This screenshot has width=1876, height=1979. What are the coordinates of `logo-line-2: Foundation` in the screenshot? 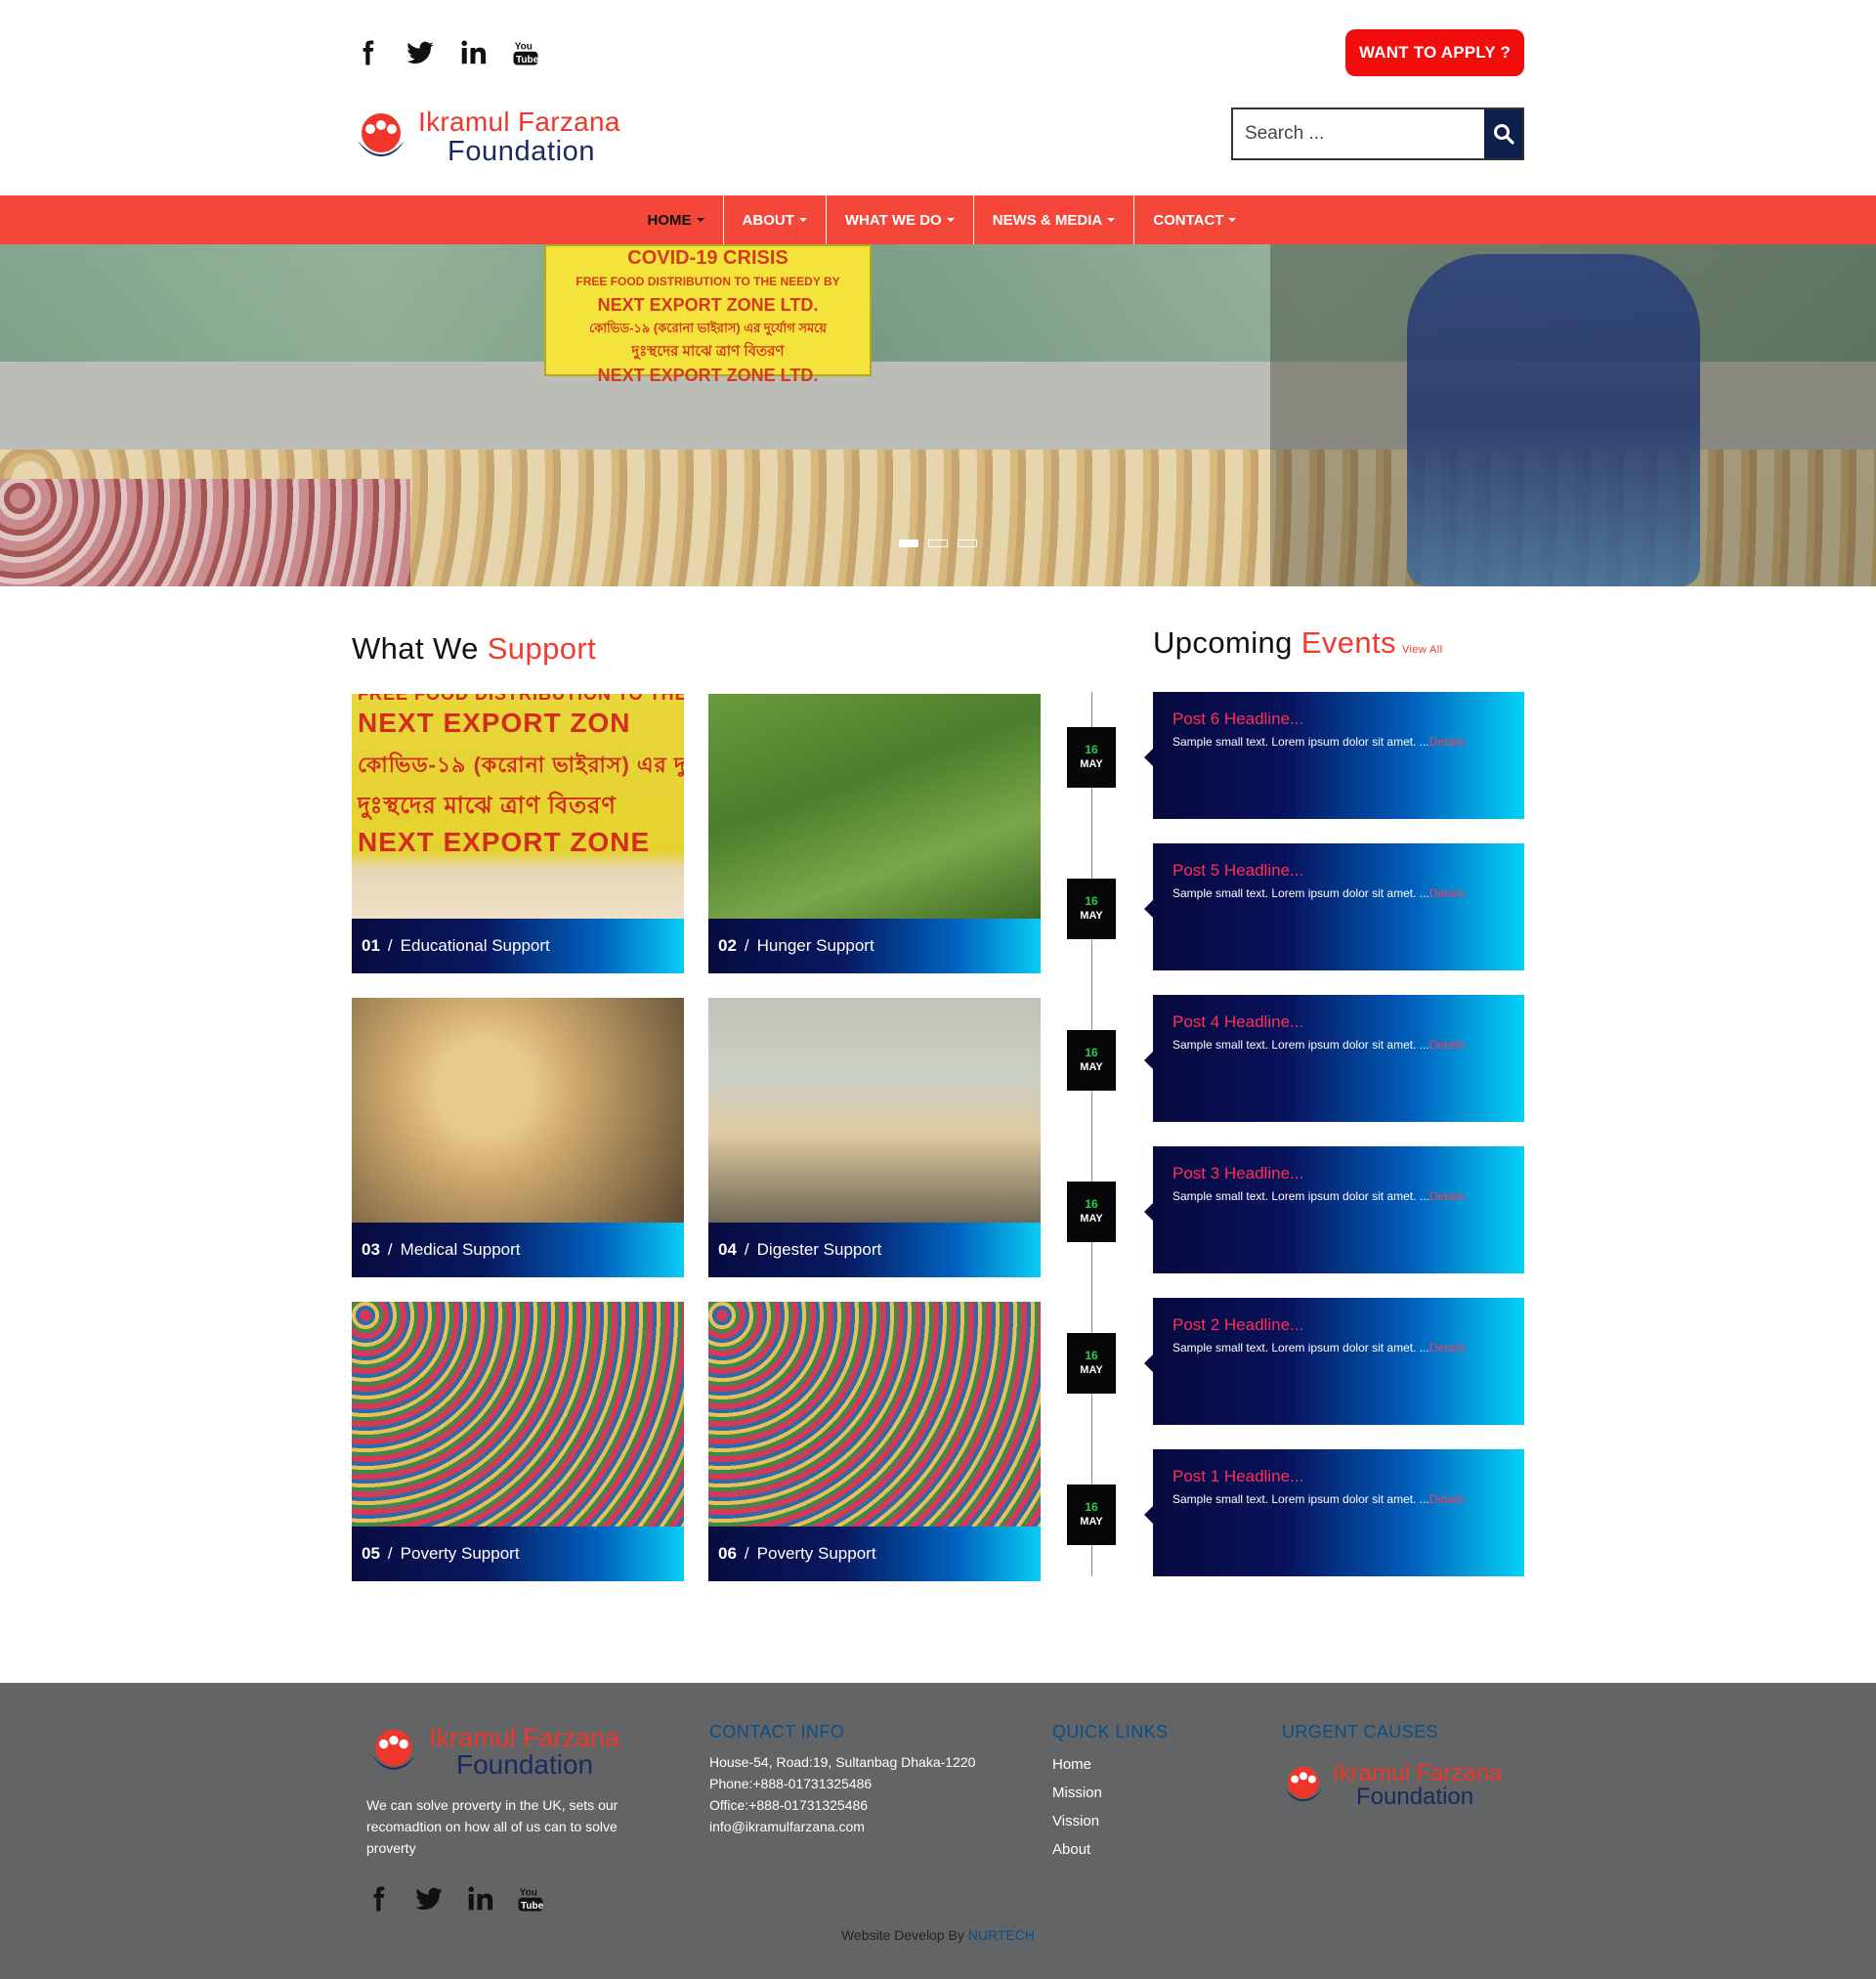 It's located at (522, 151).